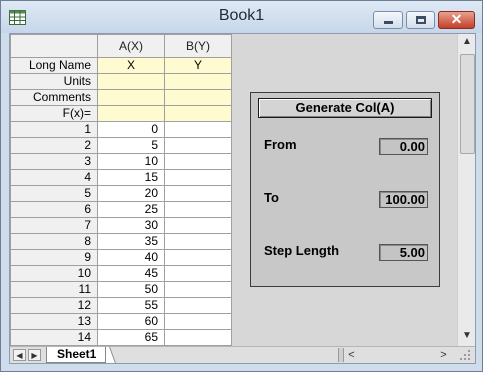  Describe the element at coordinates (131, 129) in the screenshot. I see `cell-a: 0` at that location.